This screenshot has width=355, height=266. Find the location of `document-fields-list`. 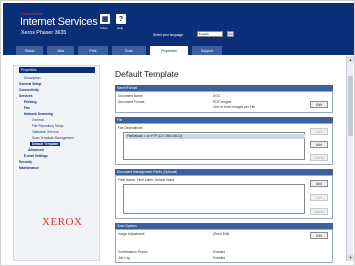

document-fields-list is located at coordinates (214, 199).